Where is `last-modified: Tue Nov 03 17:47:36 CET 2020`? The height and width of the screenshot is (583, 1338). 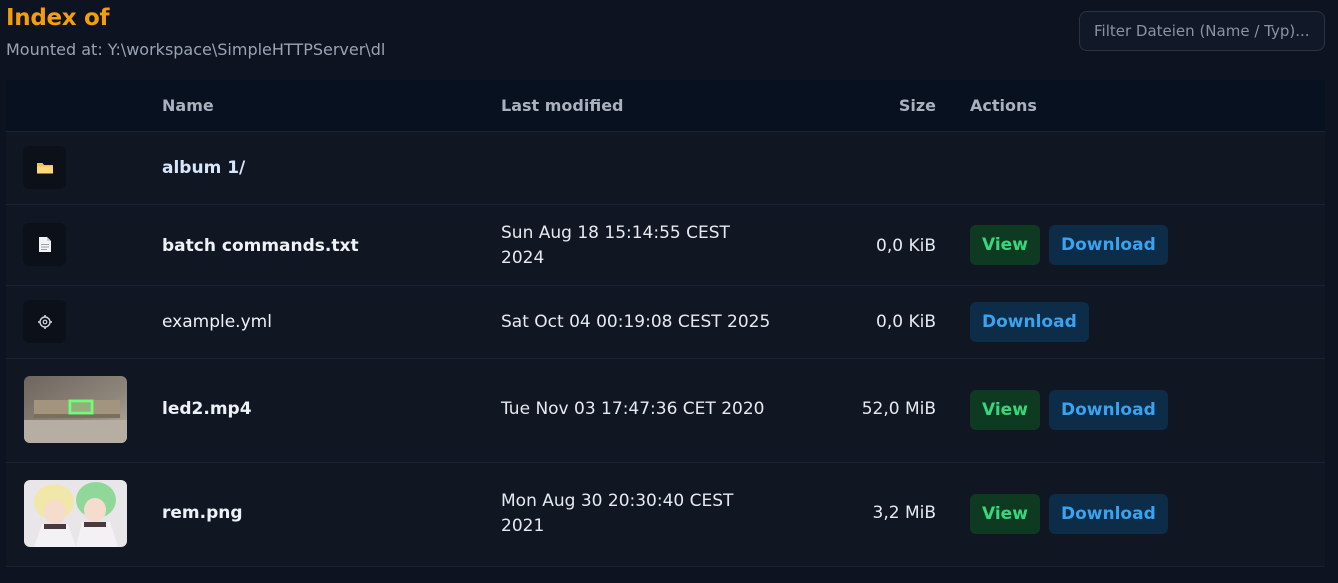 last-modified: Tue Nov 03 17:47:36 CET 2020 is located at coordinates (633, 409).